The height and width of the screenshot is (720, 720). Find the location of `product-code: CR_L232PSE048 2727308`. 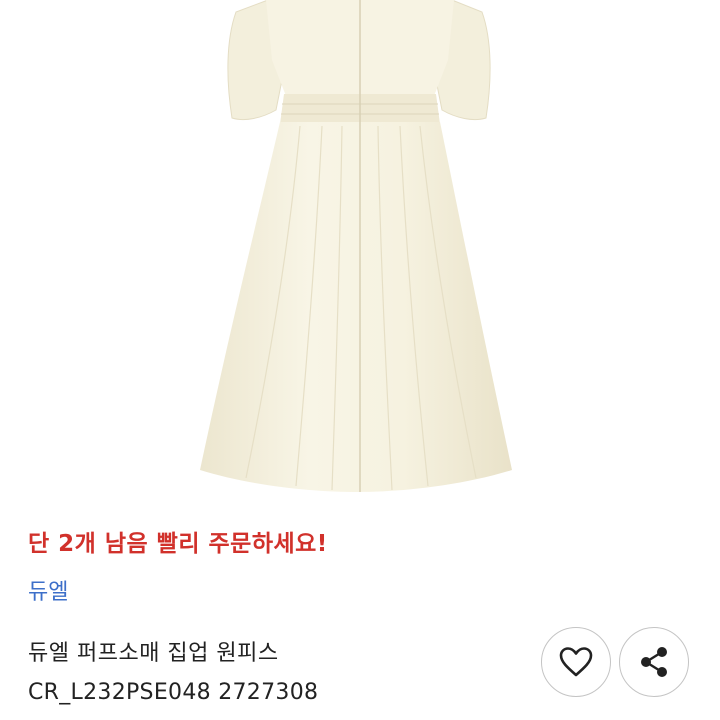

product-code: CR_L232PSE048 2727308 is located at coordinates (173, 692).